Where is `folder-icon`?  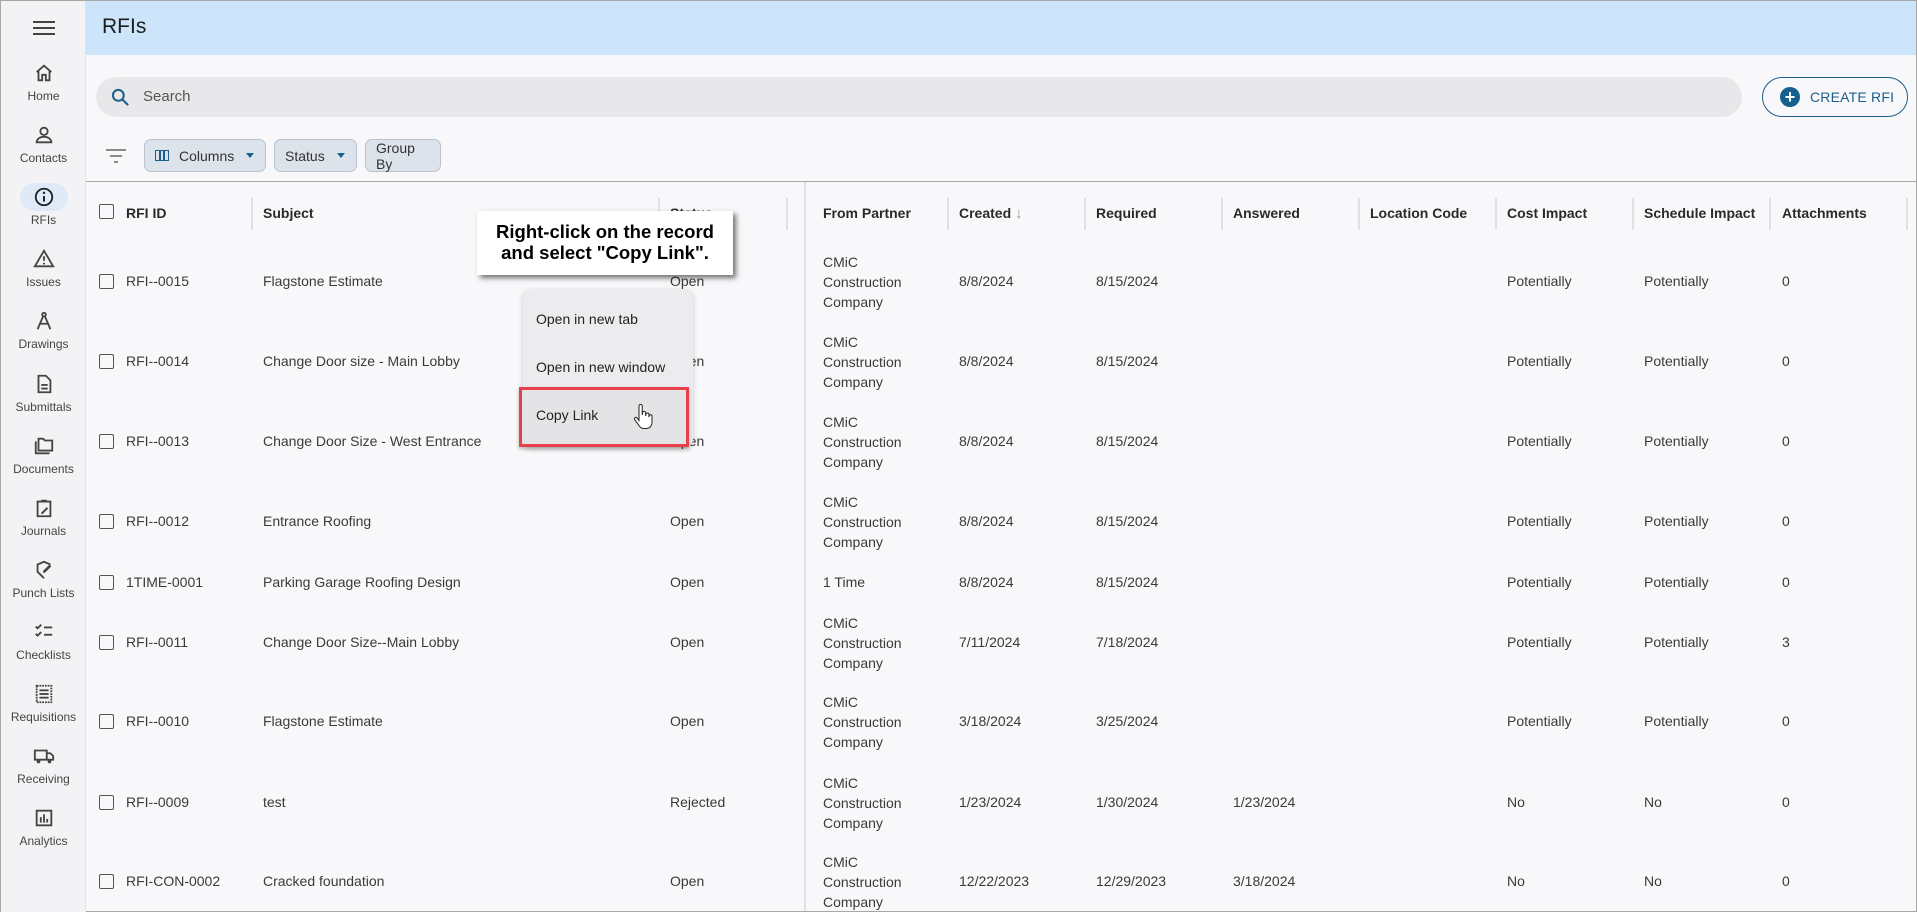 folder-icon is located at coordinates (44, 446).